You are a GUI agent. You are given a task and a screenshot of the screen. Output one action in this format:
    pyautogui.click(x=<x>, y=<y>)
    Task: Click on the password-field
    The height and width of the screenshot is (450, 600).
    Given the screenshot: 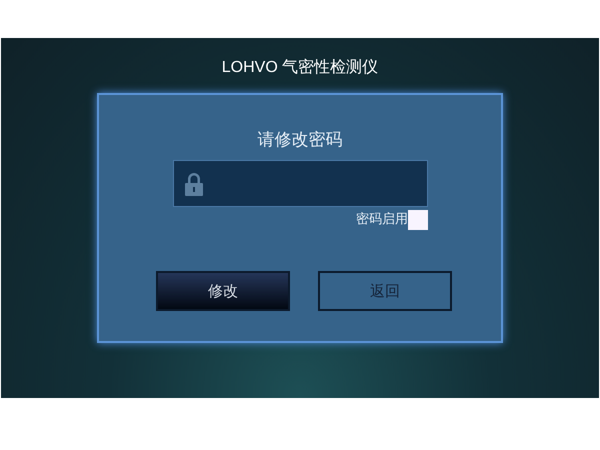 What is the action you would take?
    pyautogui.click(x=300, y=183)
    